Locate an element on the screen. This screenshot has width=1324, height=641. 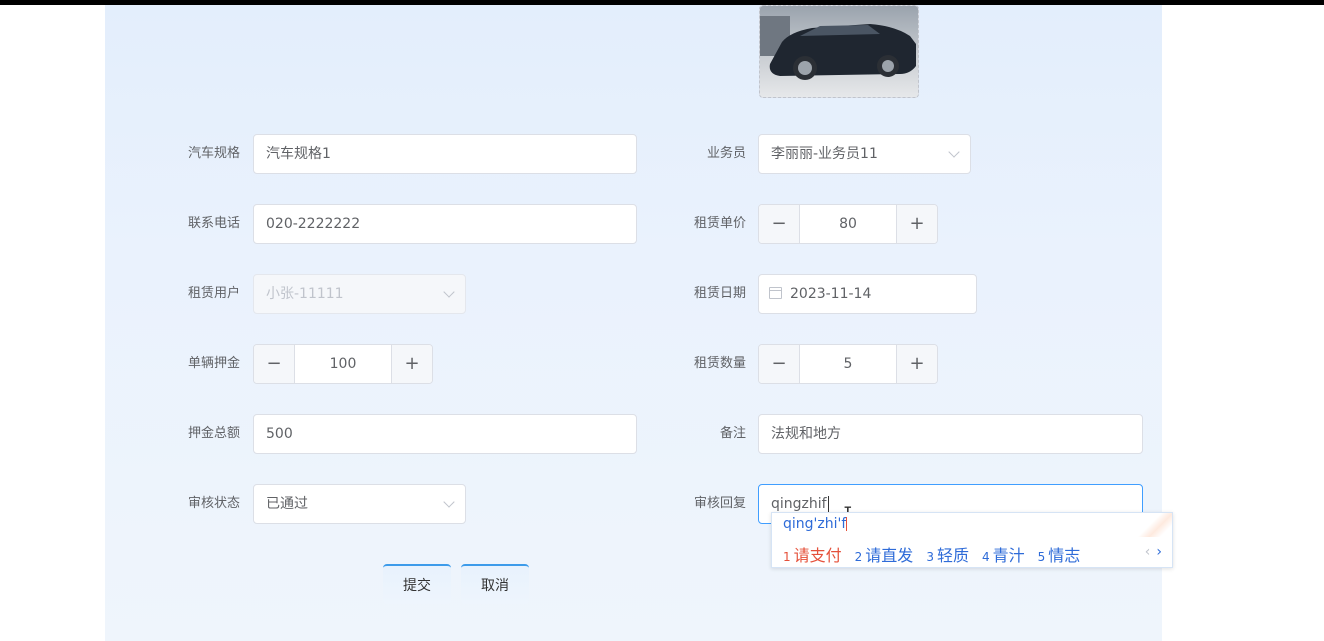
ime-candidate: 2 请直发 is located at coordinates (884, 554).